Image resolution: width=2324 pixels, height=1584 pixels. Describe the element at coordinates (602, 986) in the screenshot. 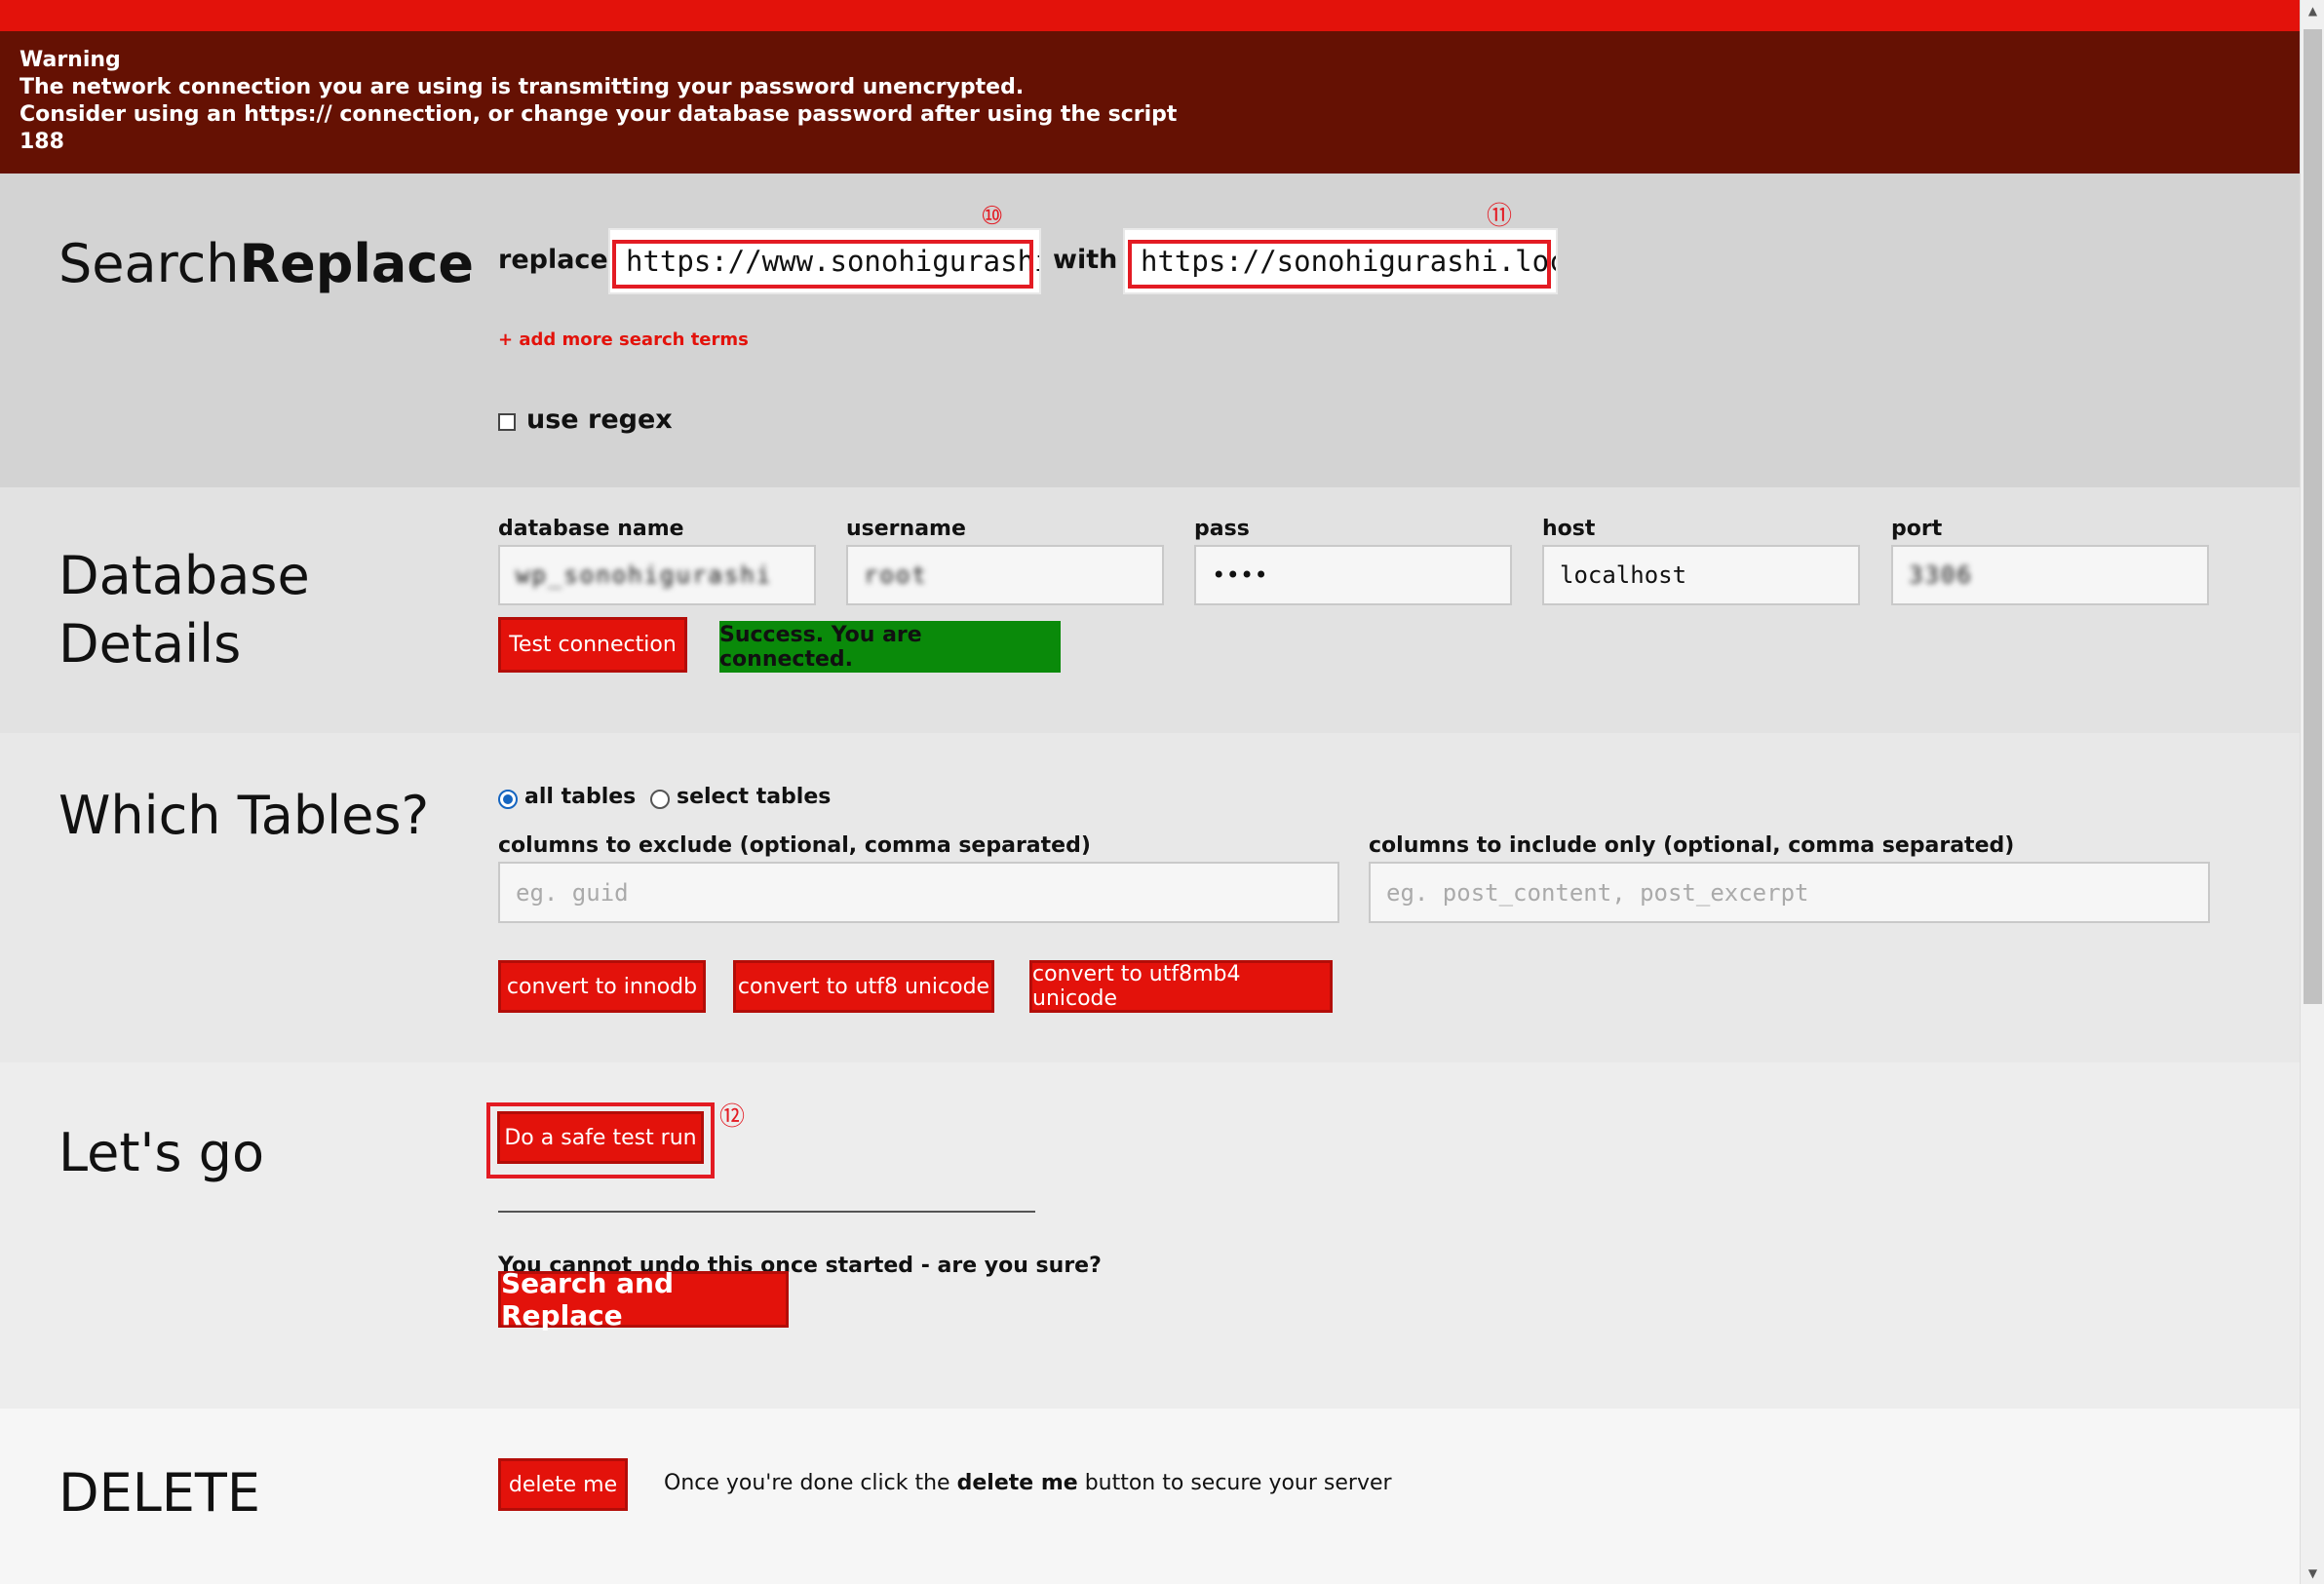

I see `convert-innodb-button: convert to innodb` at that location.